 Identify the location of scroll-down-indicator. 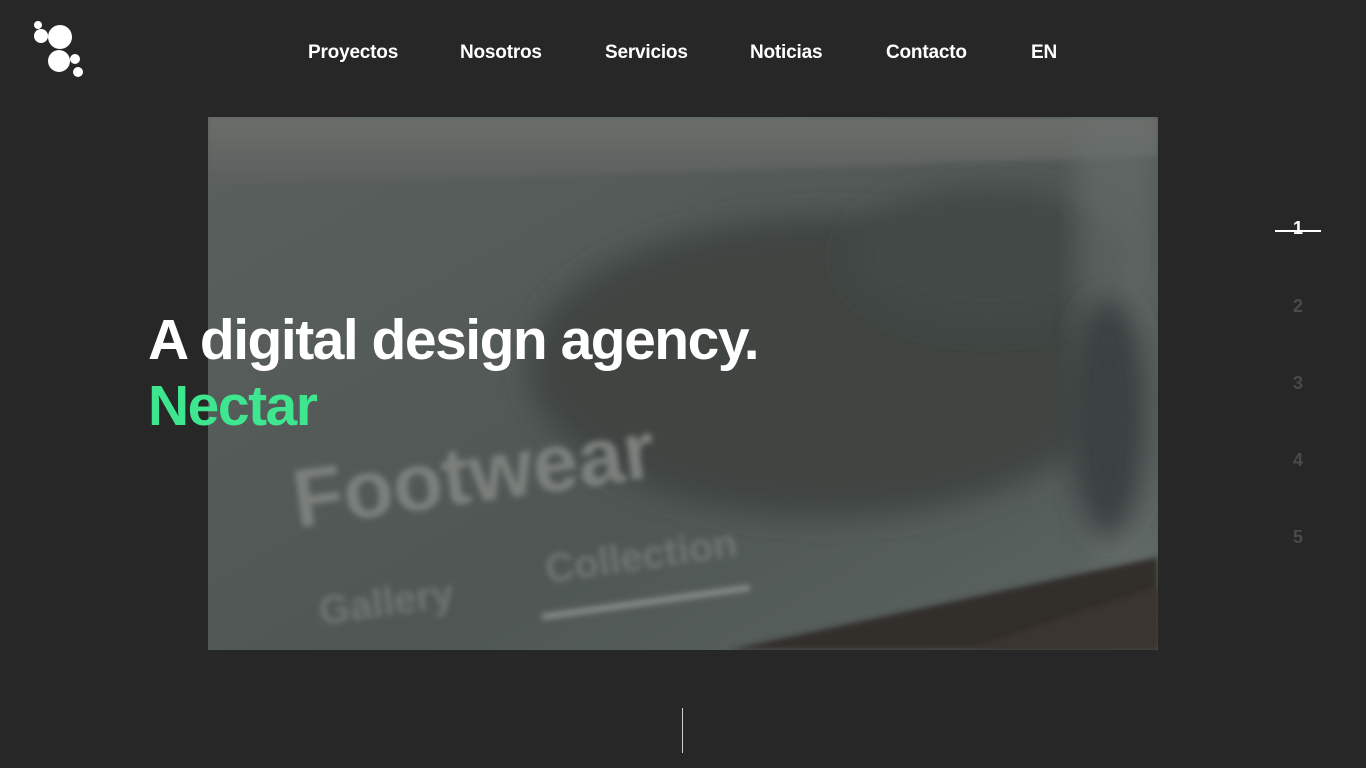
(682, 730).